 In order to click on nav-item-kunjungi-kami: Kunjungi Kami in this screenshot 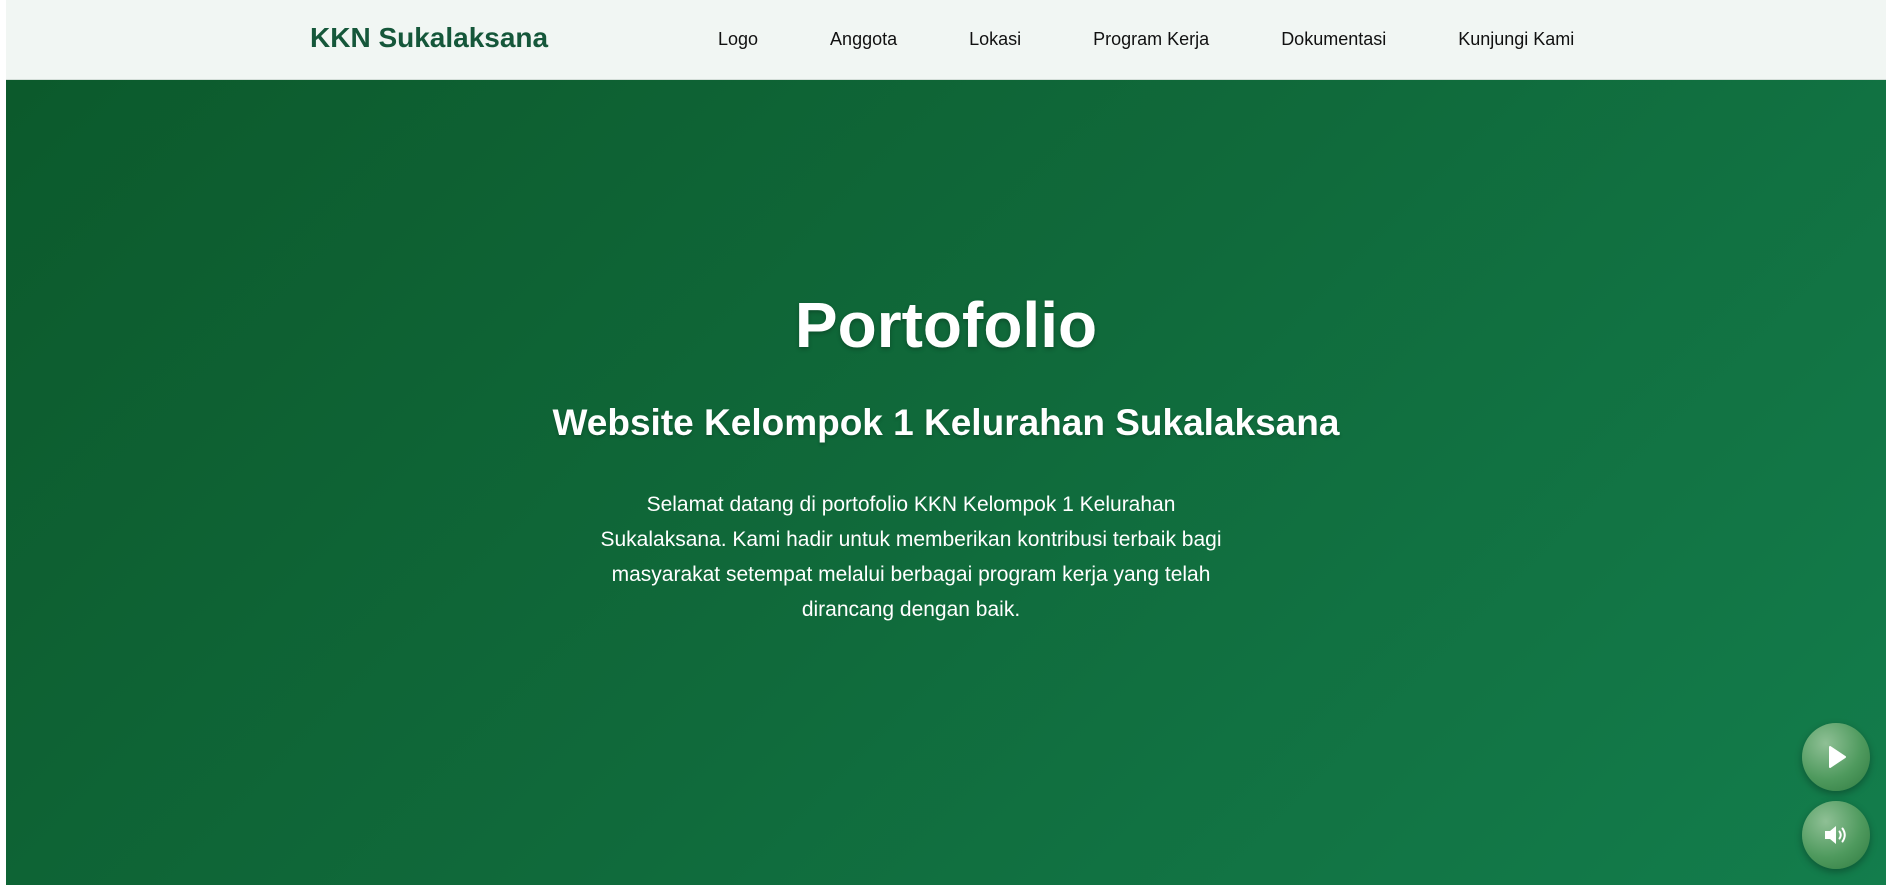, I will do `click(1552, 39)`.